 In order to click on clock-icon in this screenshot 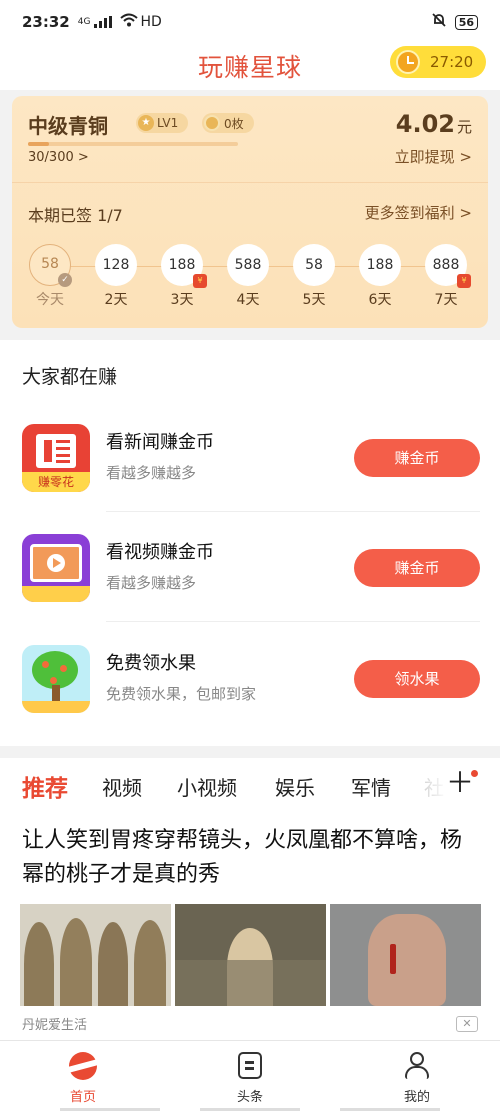, I will do `click(408, 62)`.